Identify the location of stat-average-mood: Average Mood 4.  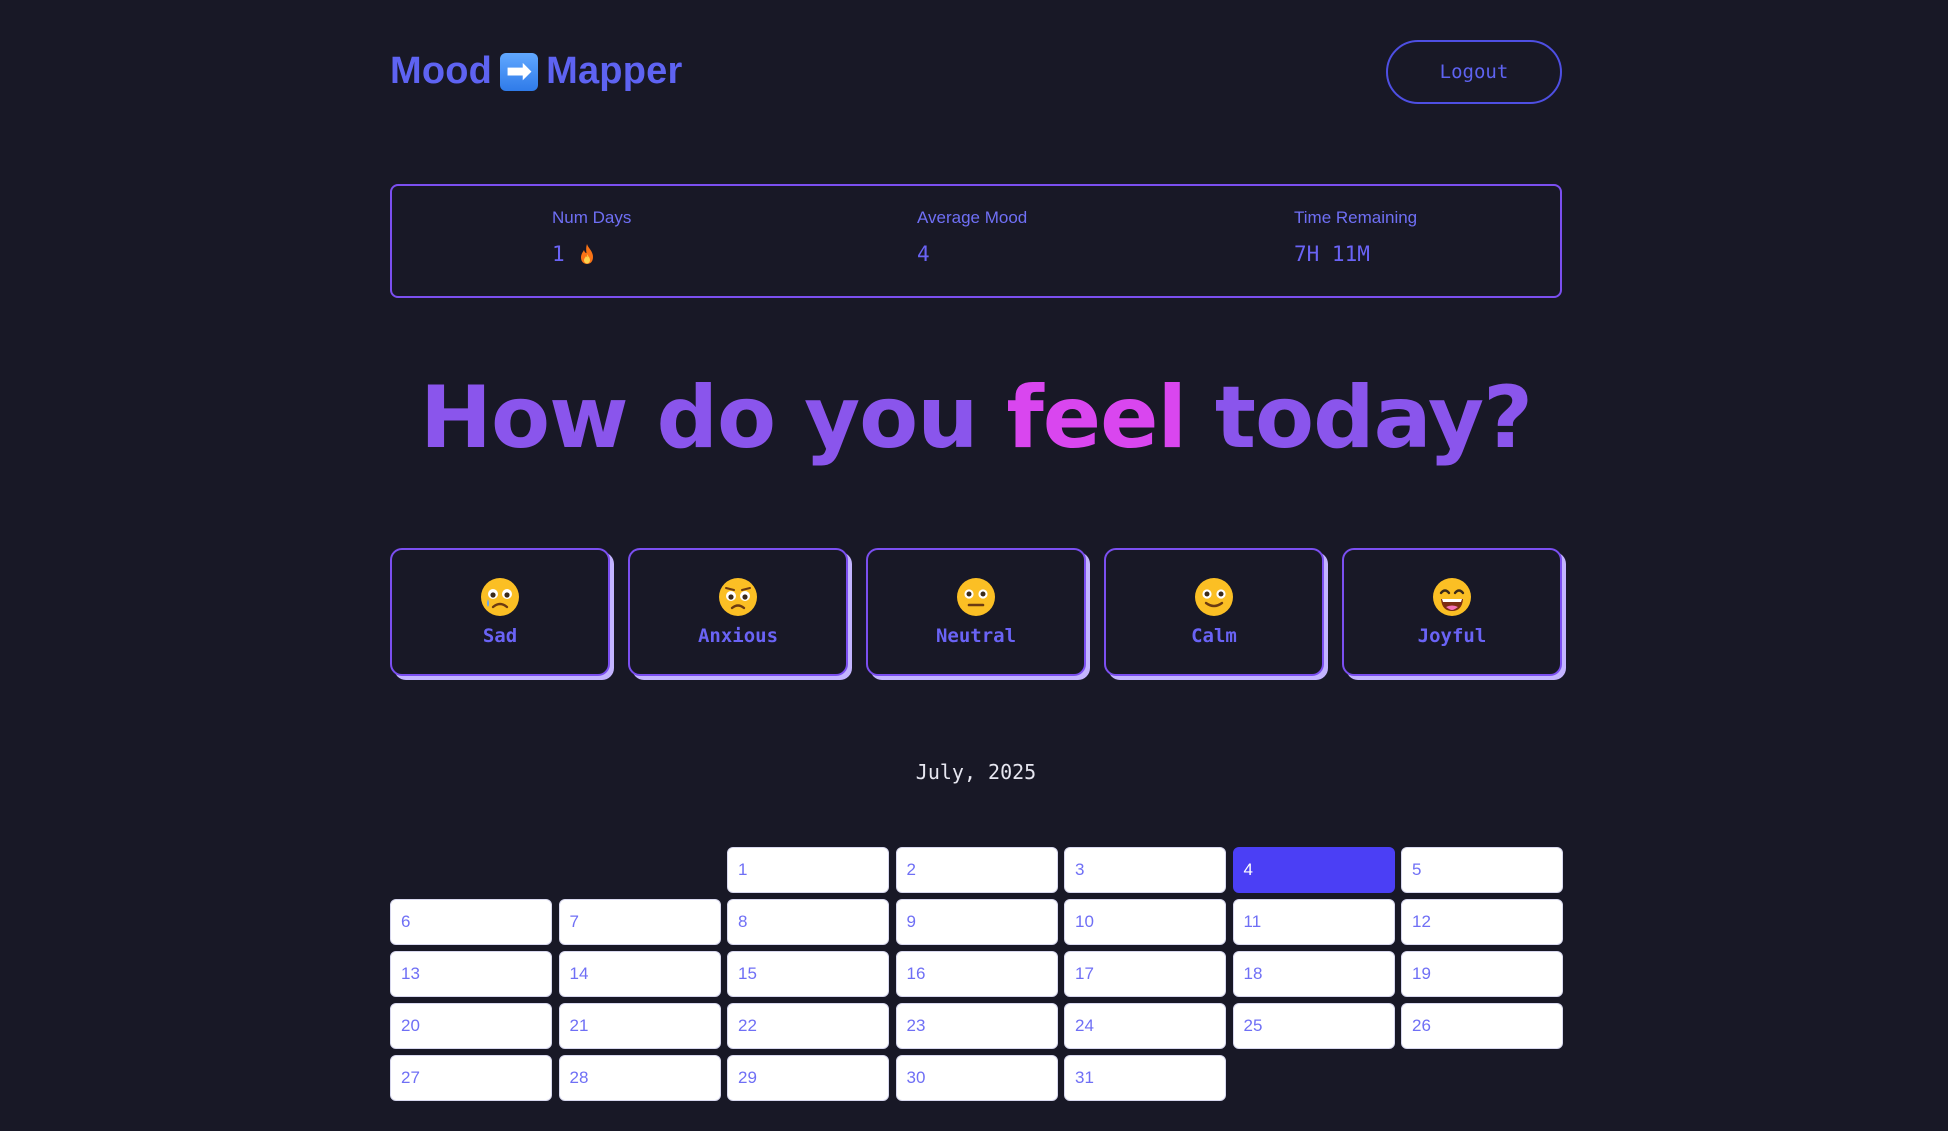
(972, 237).